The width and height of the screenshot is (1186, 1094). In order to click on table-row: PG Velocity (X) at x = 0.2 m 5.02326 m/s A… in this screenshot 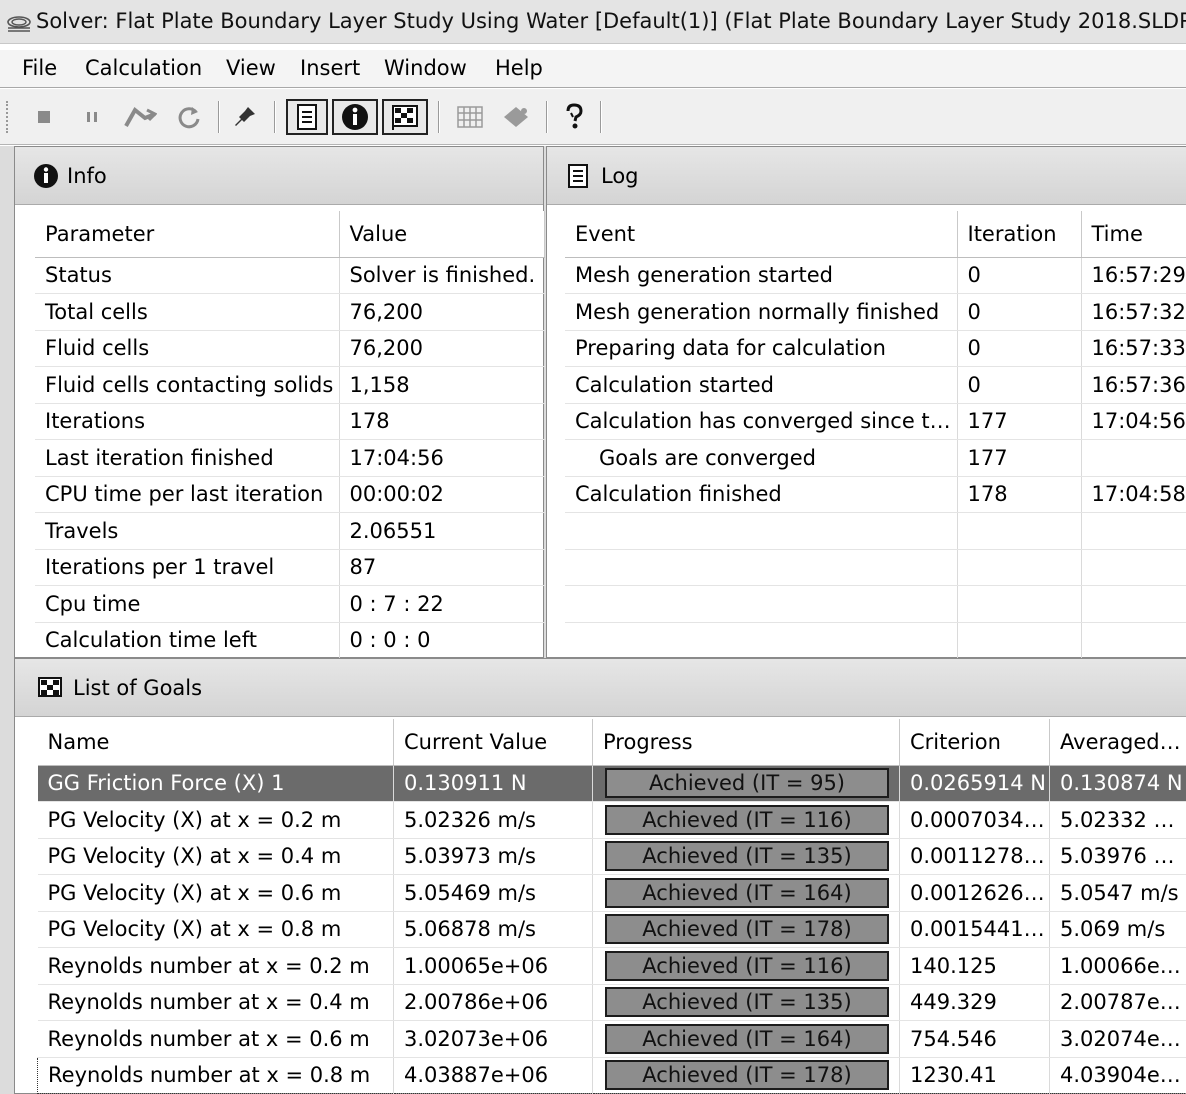, I will do `click(611, 820)`.